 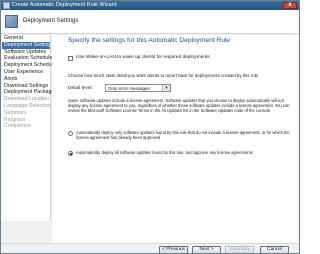 What do you see at coordinates (27, 58) in the screenshot?
I see `sidebar-item-evaluation-schedule: Evaluation Schedule` at bounding box center [27, 58].